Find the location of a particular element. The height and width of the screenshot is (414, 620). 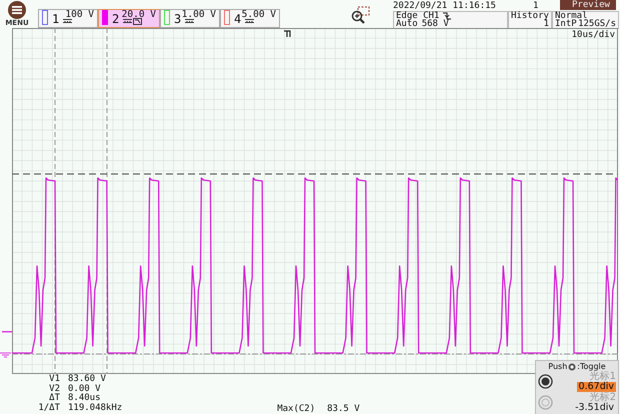

history-label: History is located at coordinates (530, 16).